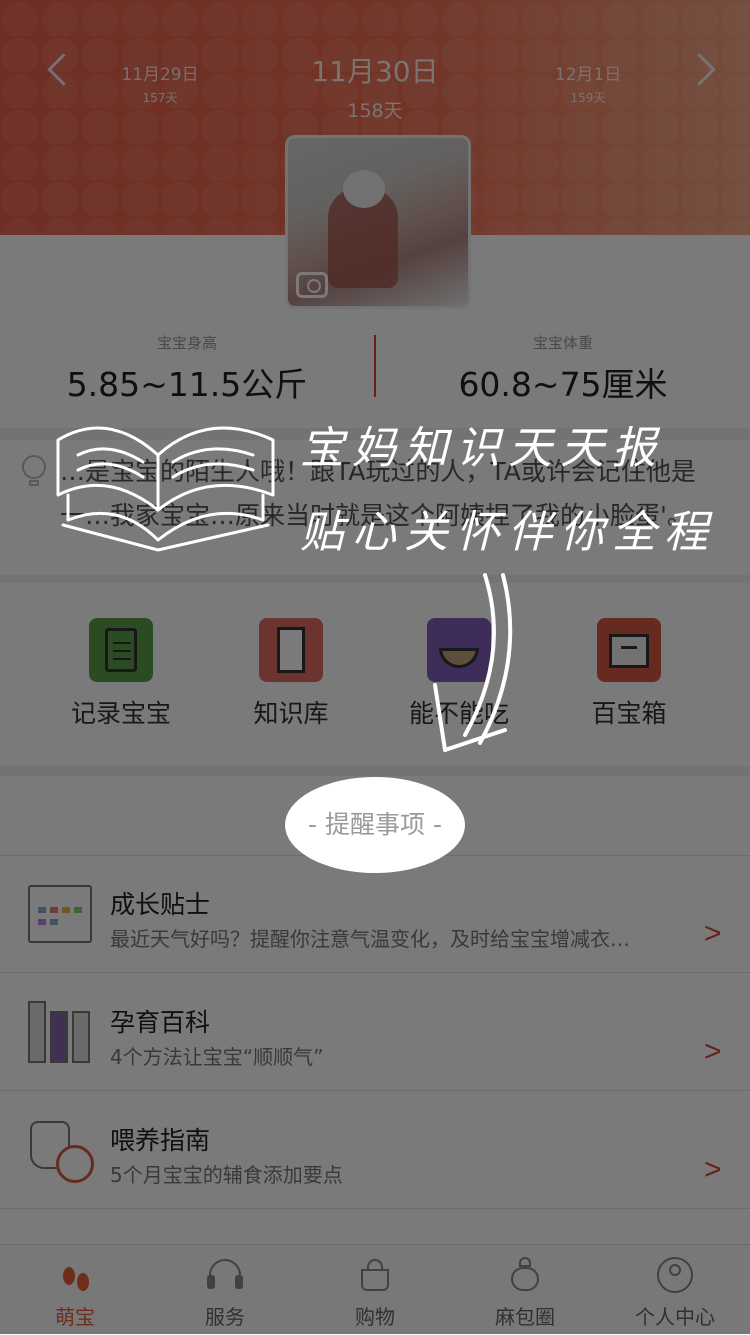 This screenshot has height=1335, width=750. What do you see at coordinates (75, 1275) in the screenshot?
I see `footprints-icon` at bounding box center [75, 1275].